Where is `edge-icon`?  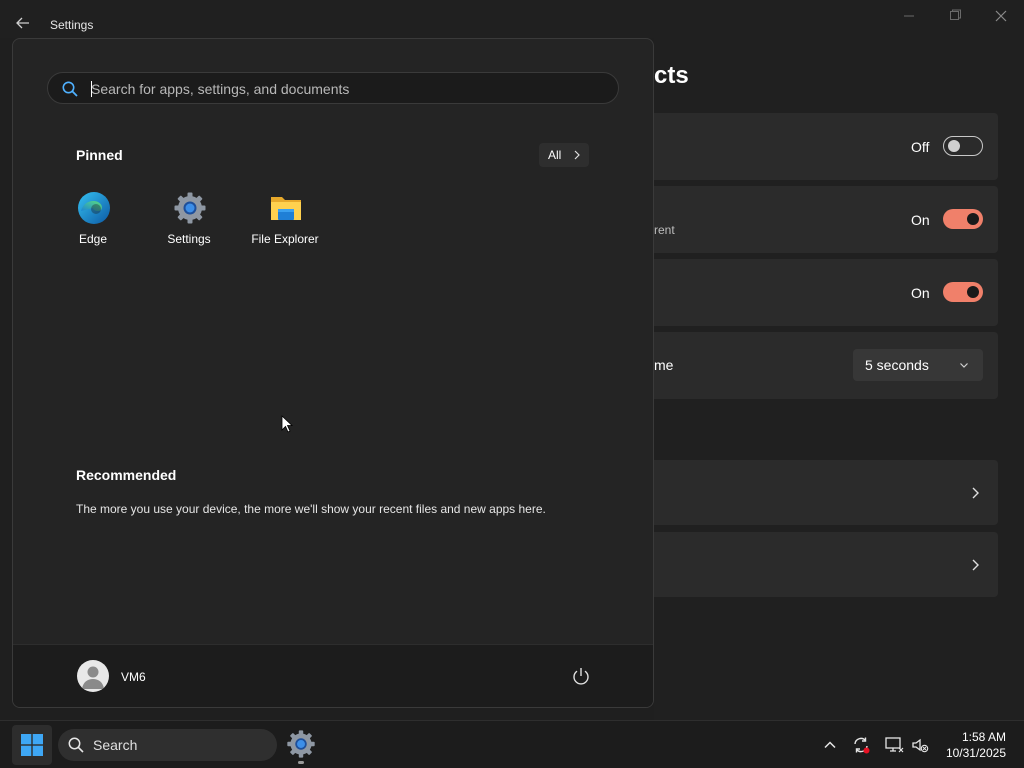
edge-icon is located at coordinates (94, 208).